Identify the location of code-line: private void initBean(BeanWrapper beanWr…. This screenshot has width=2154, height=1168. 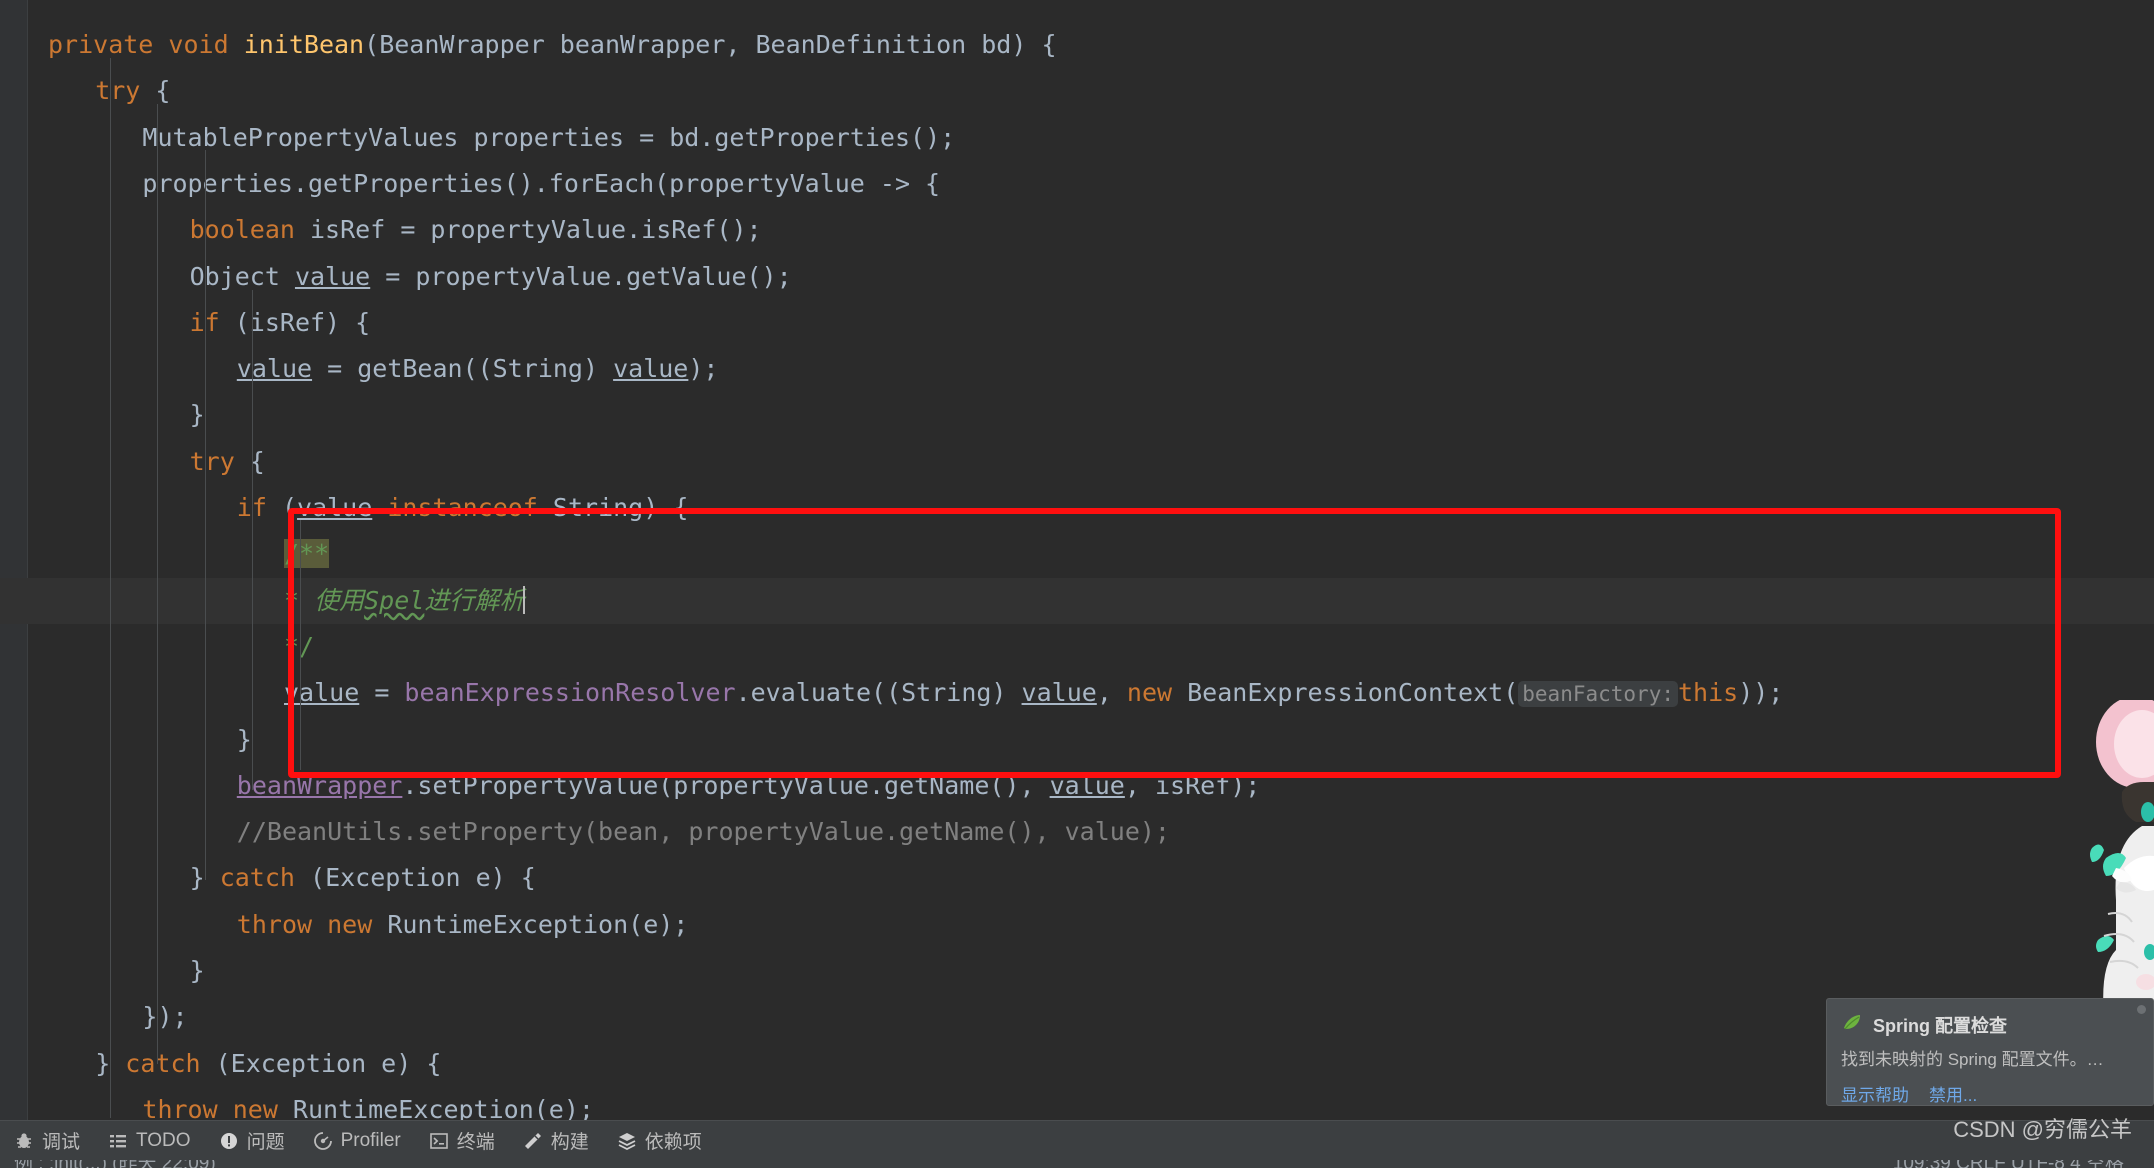
(1077, 45).